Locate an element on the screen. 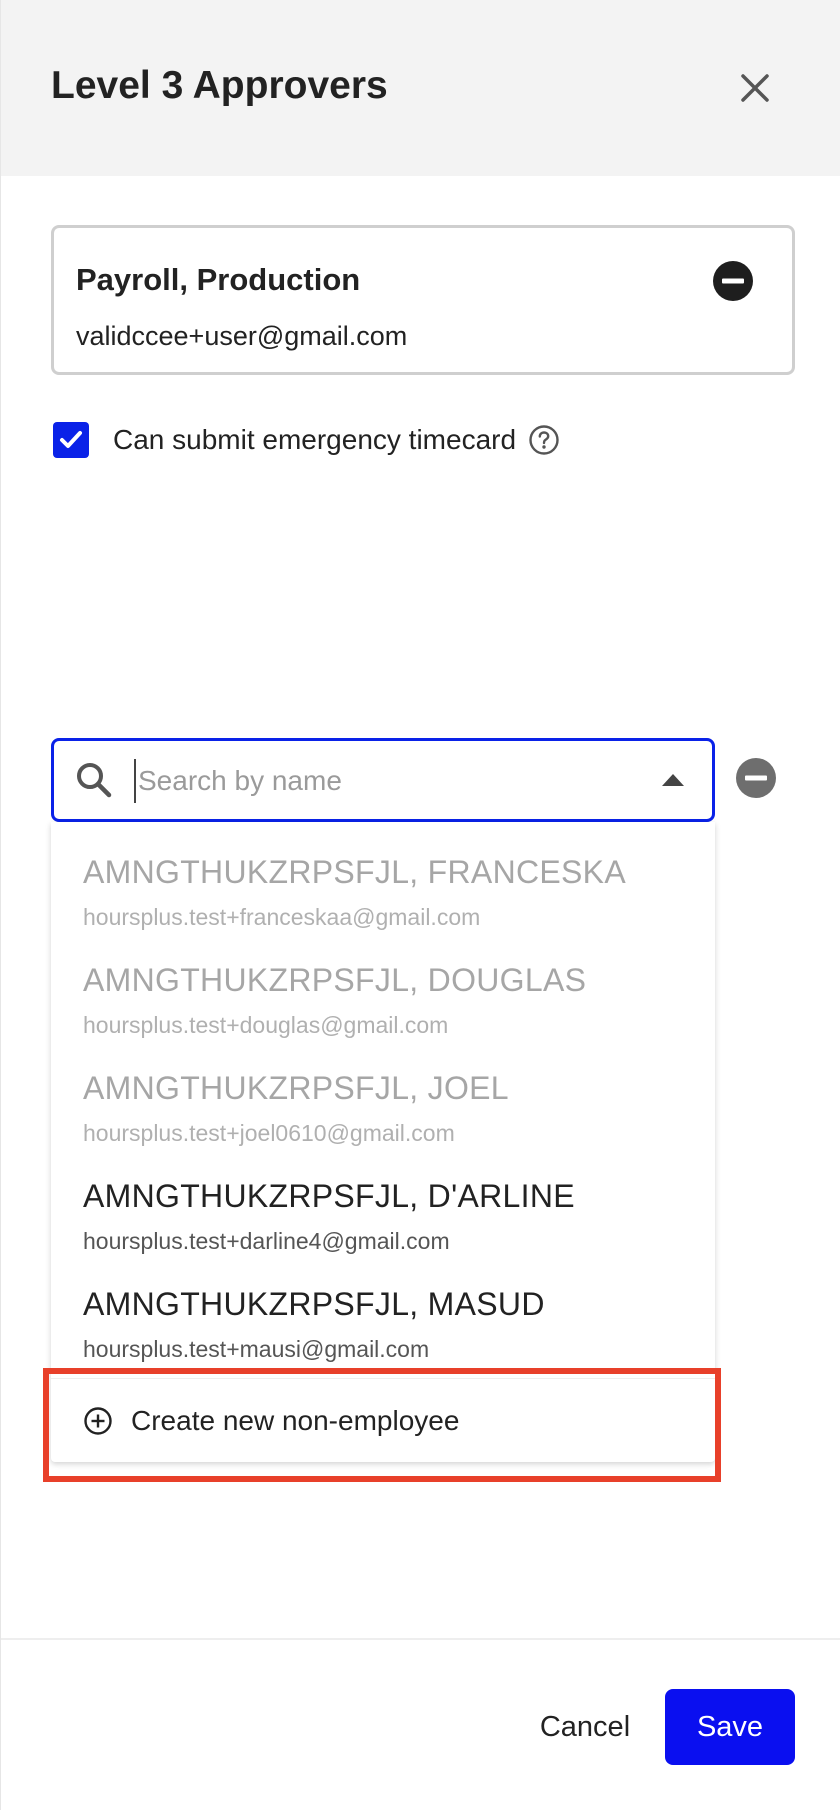  panel-header: Level 3 Approvers is located at coordinates (420, 88).